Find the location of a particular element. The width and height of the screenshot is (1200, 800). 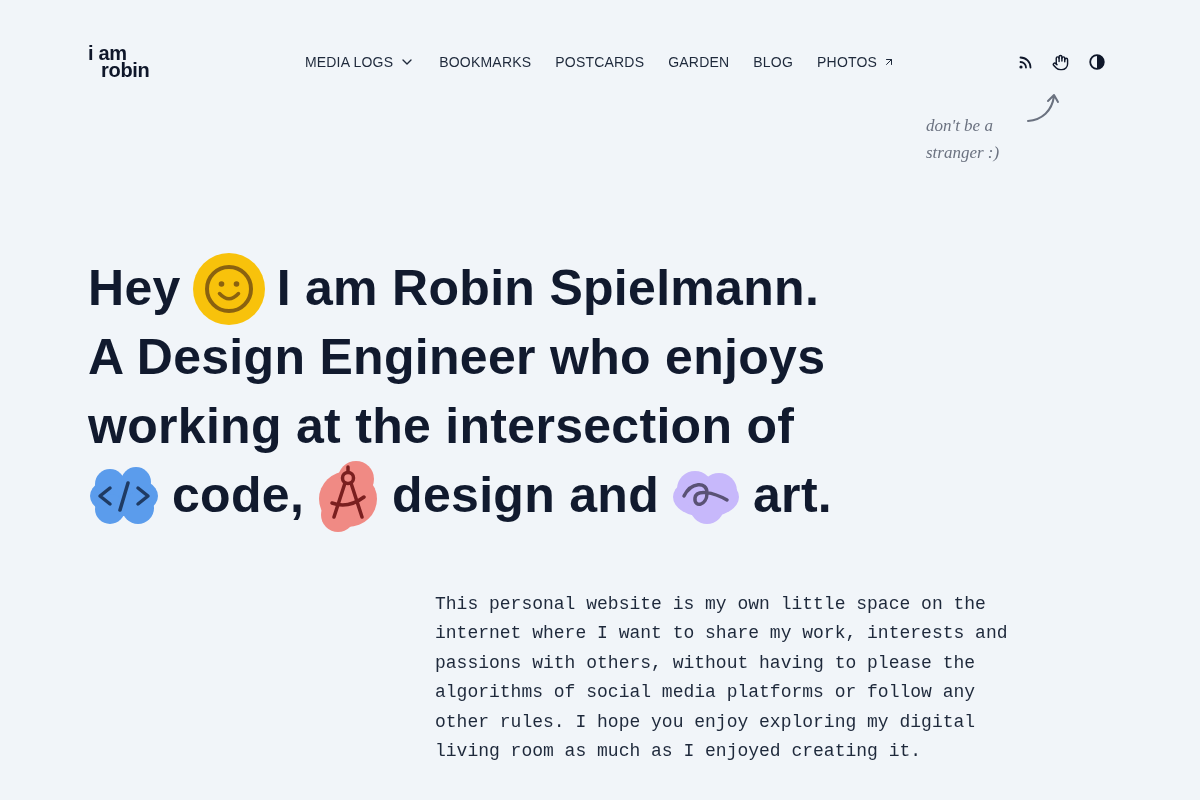

contrast-icon is located at coordinates (1097, 62).